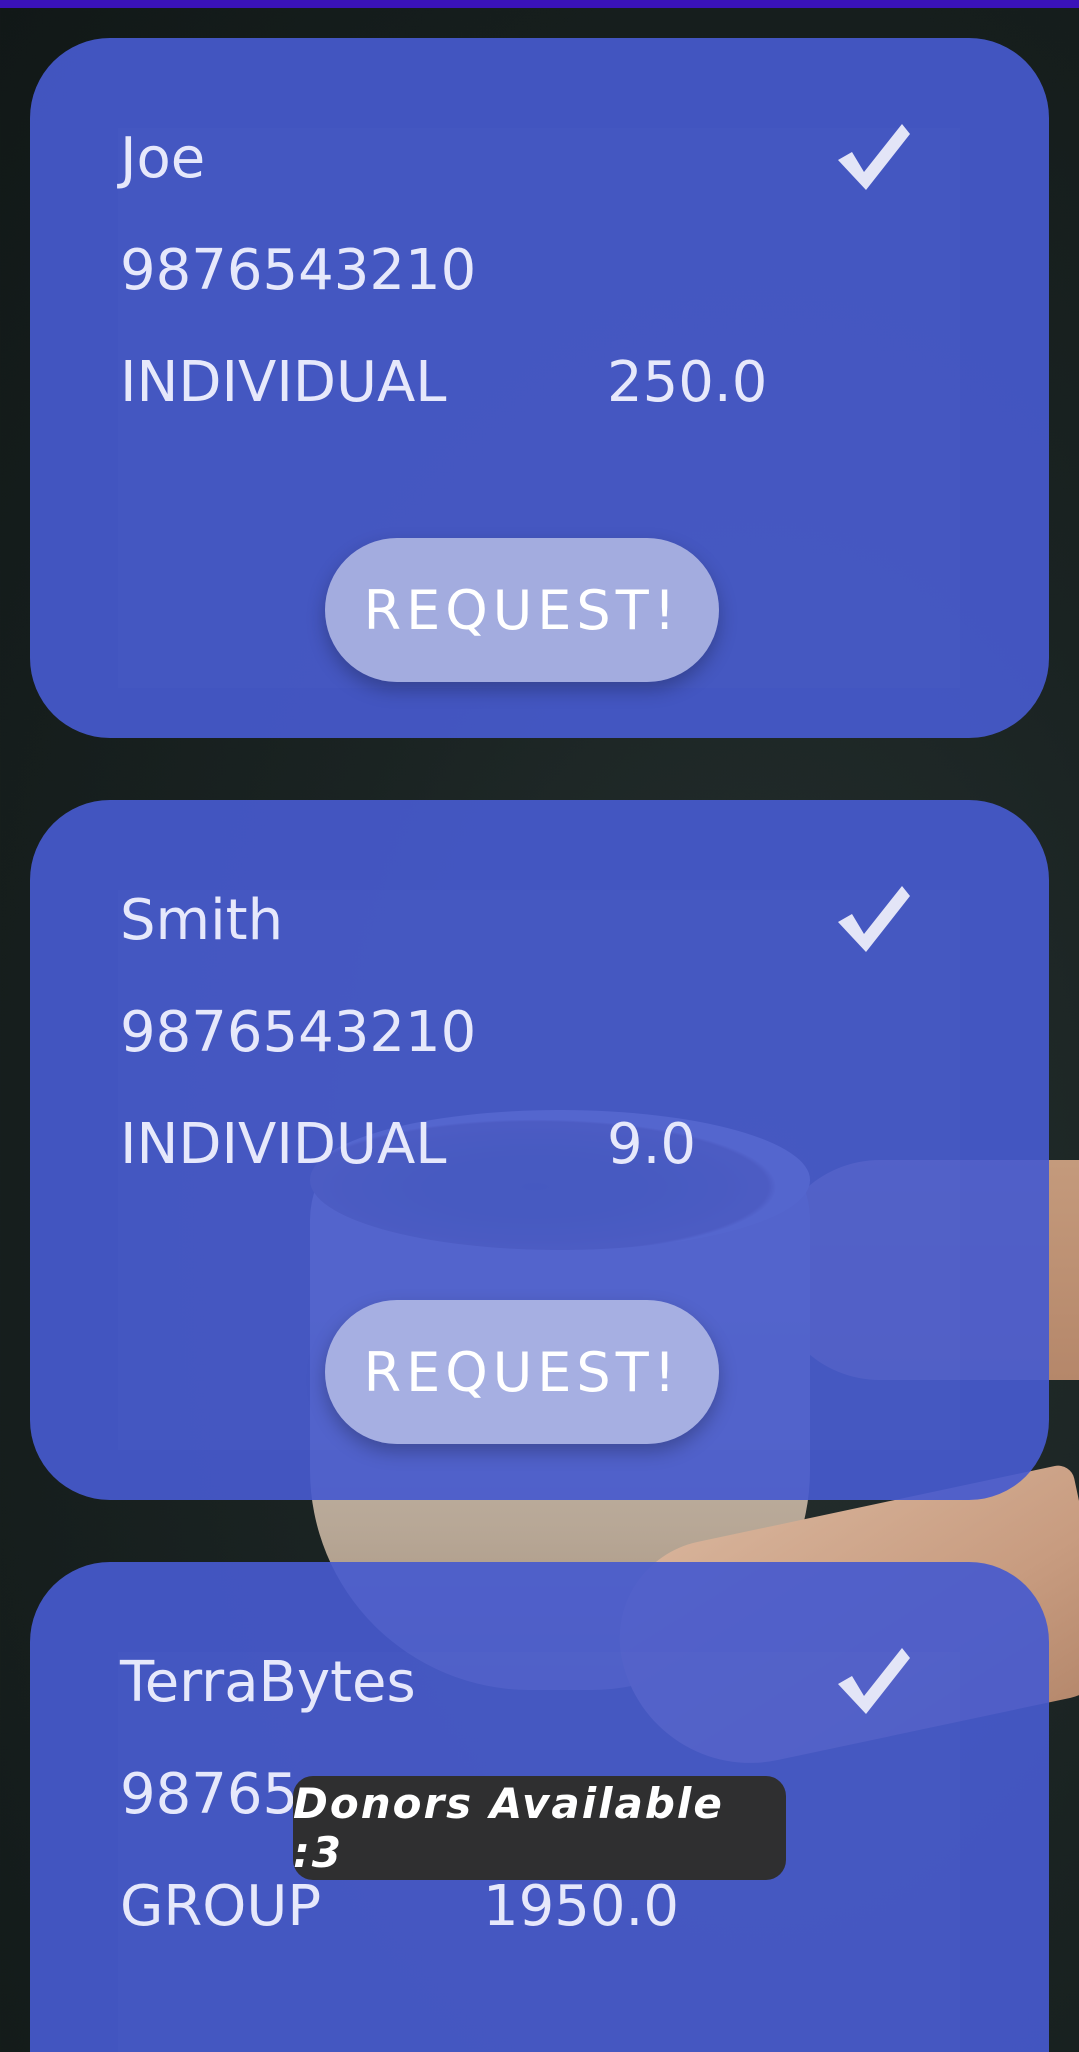 This screenshot has width=1079, height=2052. What do you see at coordinates (652, 1144) in the screenshot?
I see `donor-amount: 9.0` at bounding box center [652, 1144].